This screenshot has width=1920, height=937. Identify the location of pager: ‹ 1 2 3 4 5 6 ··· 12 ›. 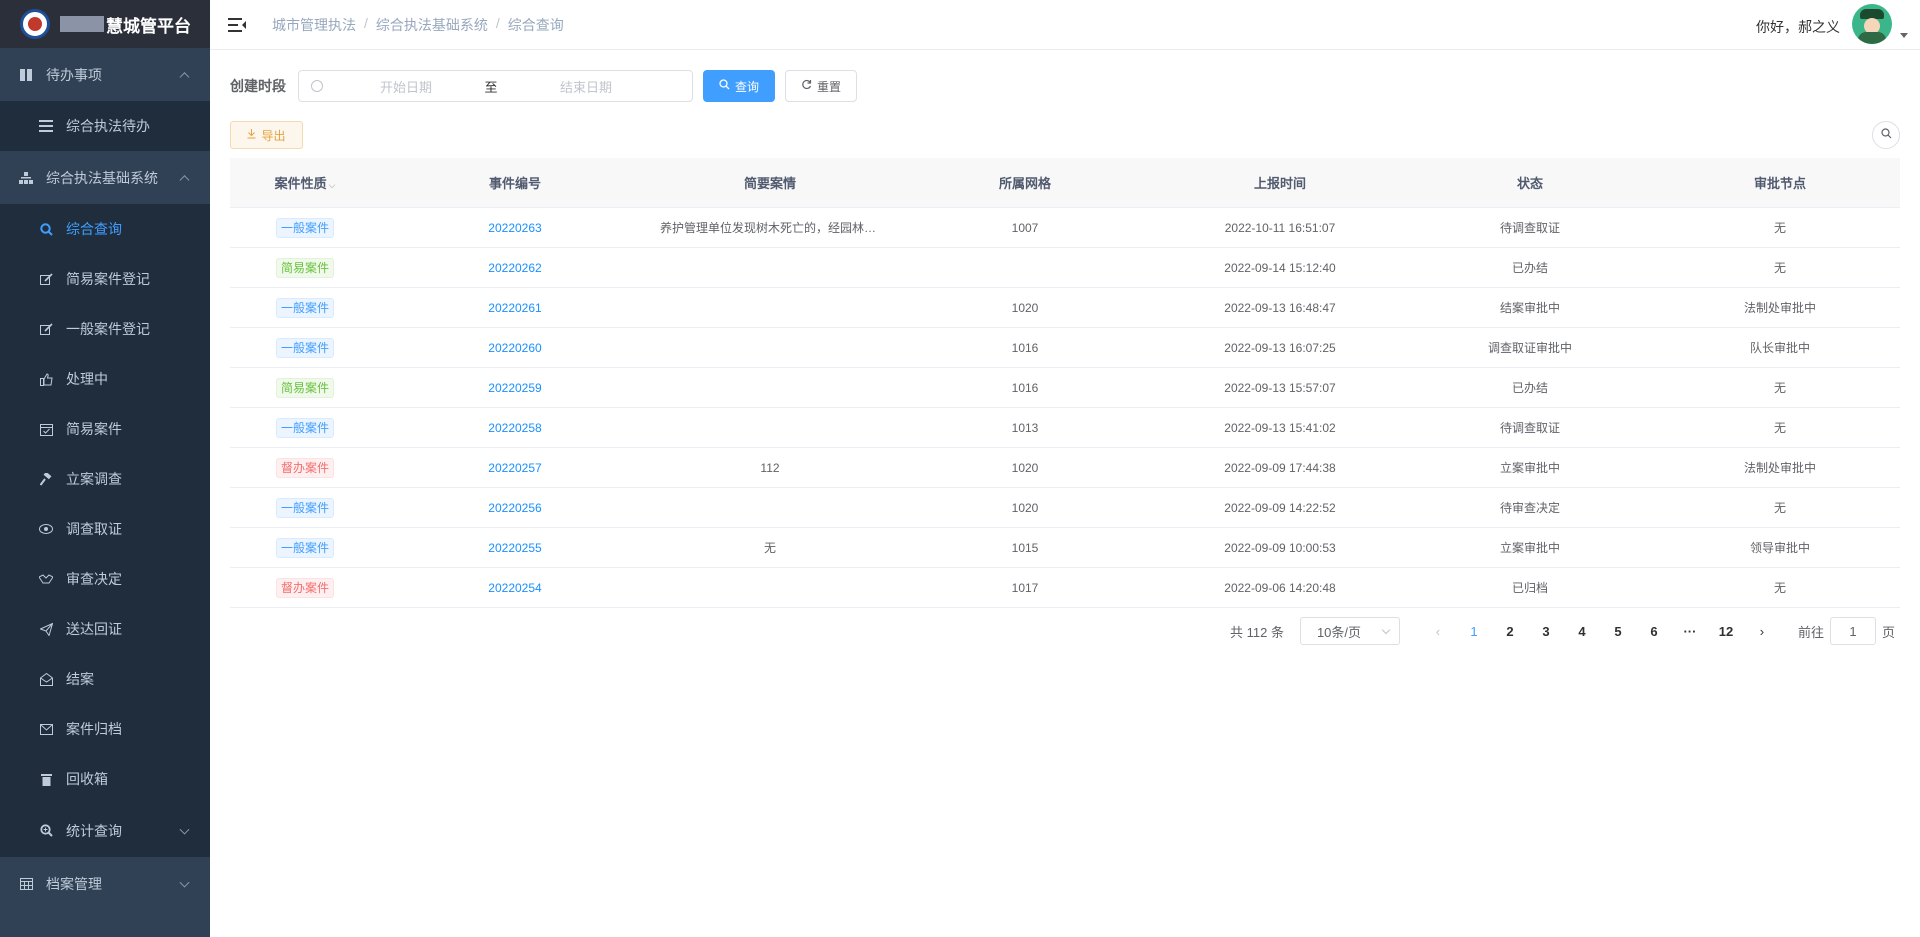
(1600, 631).